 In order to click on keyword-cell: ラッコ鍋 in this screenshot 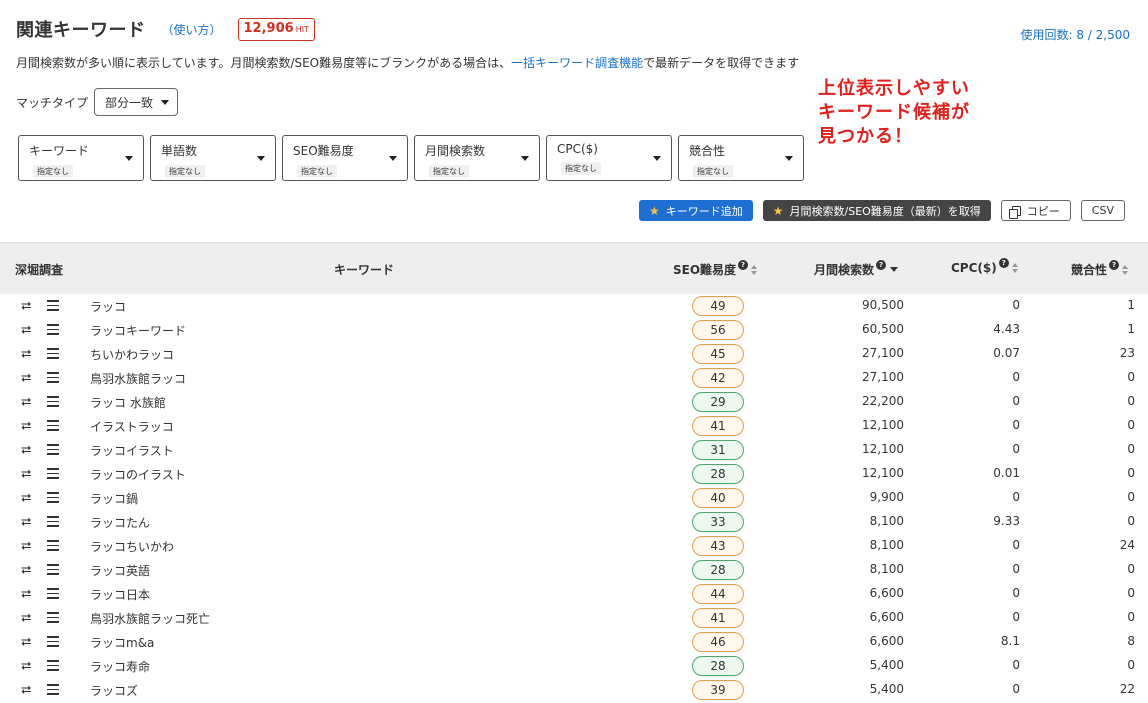, I will do `click(114, 498)`.